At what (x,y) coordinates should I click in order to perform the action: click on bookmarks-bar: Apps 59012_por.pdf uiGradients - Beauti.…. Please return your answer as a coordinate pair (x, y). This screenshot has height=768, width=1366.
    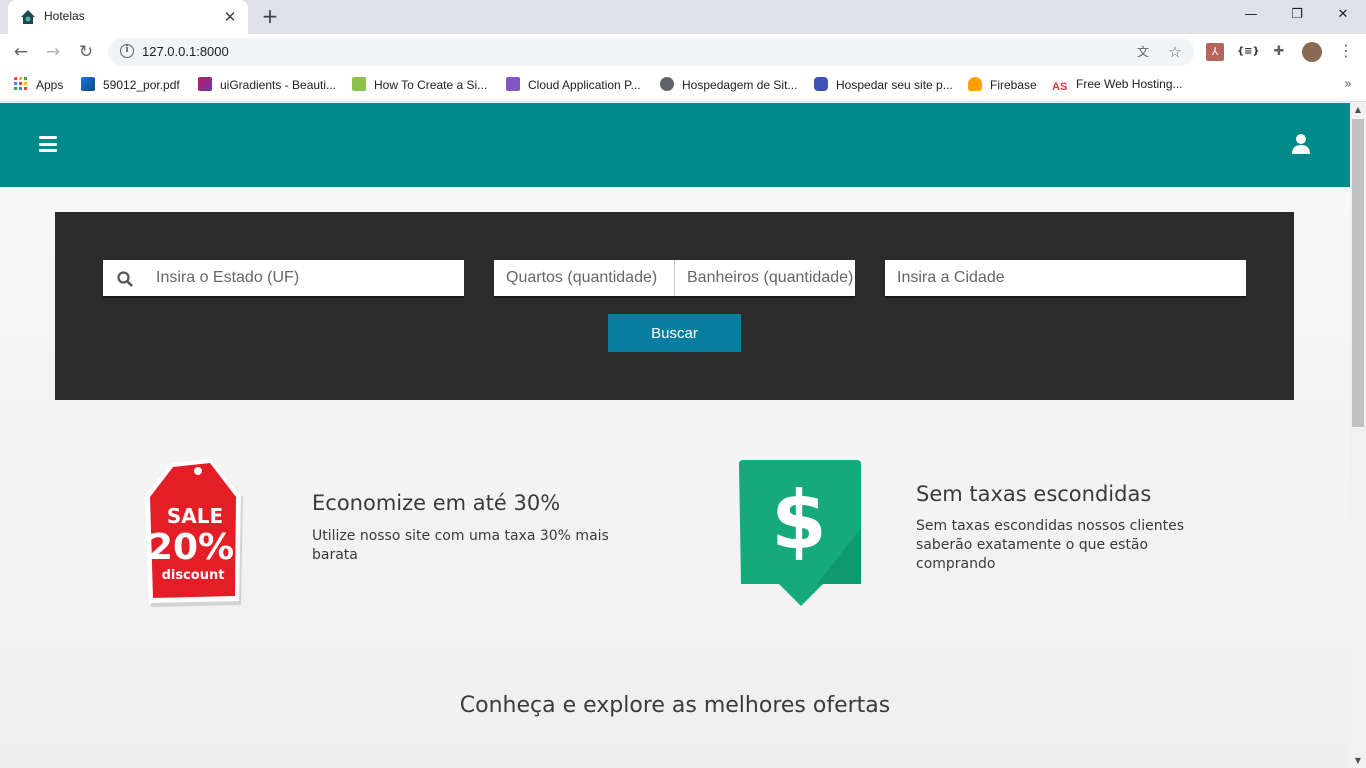
    Looking at the image, I should click on (683, 86).